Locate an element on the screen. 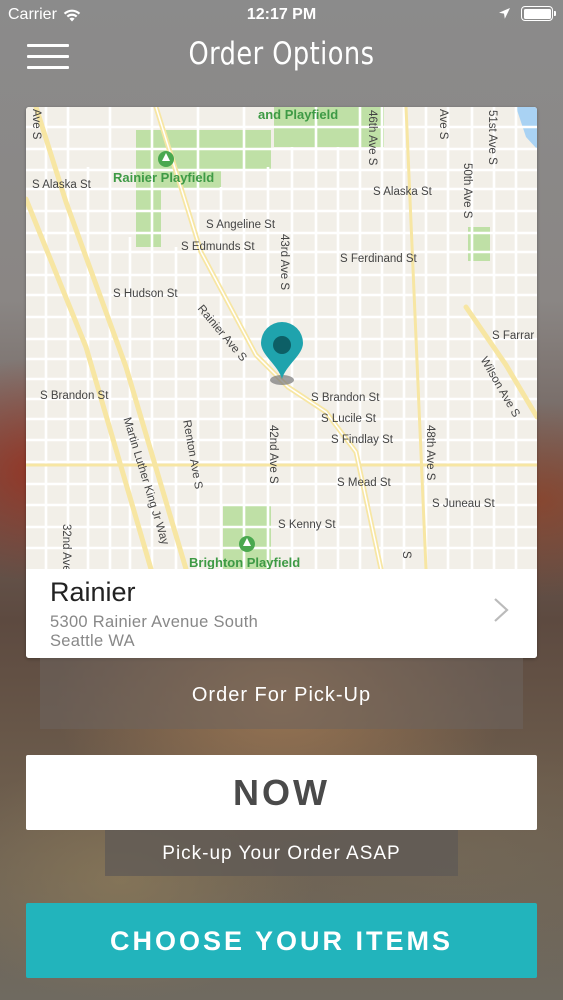 The width and height of the screenshot is (563, 1000). map-label-s-edmunds-st: S Edmunds St is located at coordinates (218, 247).